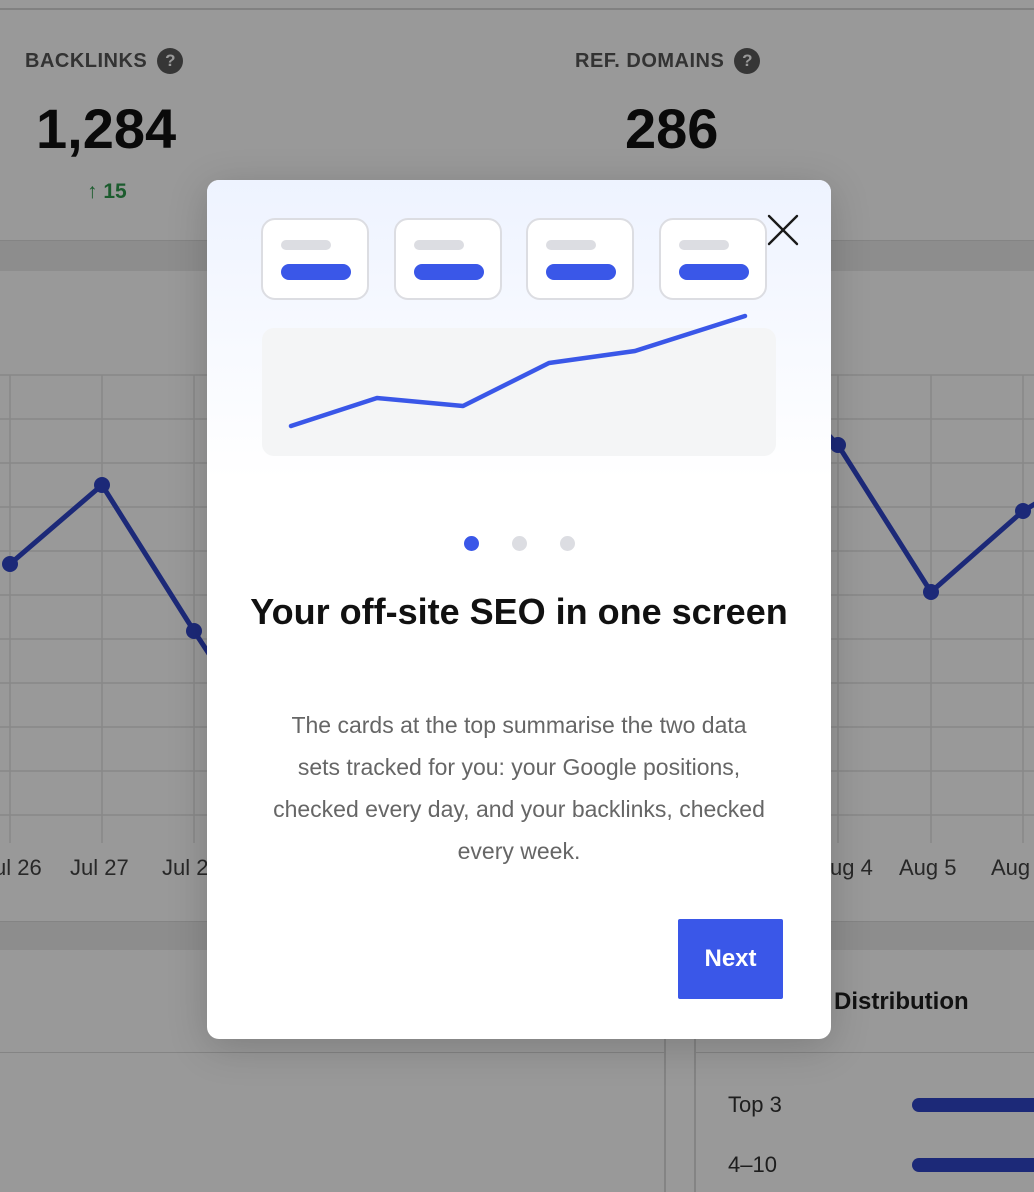 The width and height of the screenshot is (1034, 1192). What do you see at coordinates (730, 959) in the screenshot?
I see `next-button: Next` at bounding box center [730, 959].